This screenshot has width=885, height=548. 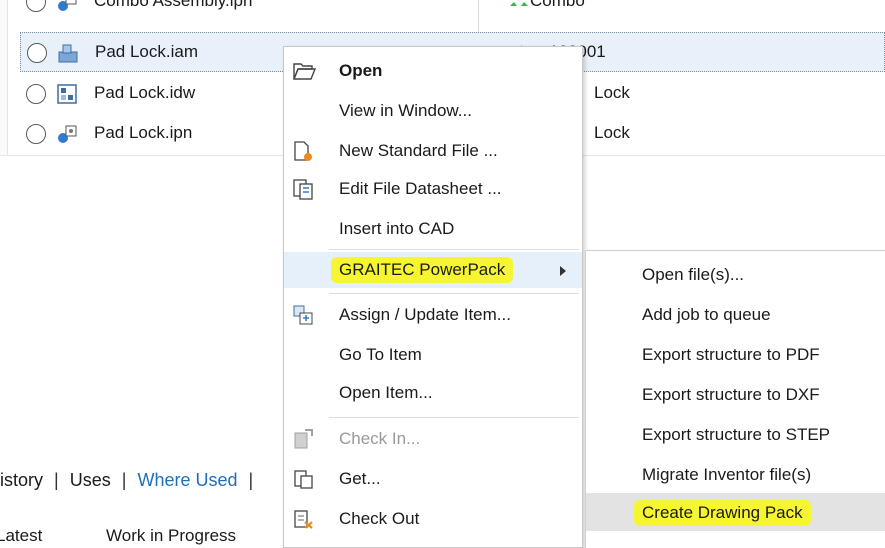 I want to click on table-row: Combo Assembly.ipn Combo, so click(x=452, y=11).